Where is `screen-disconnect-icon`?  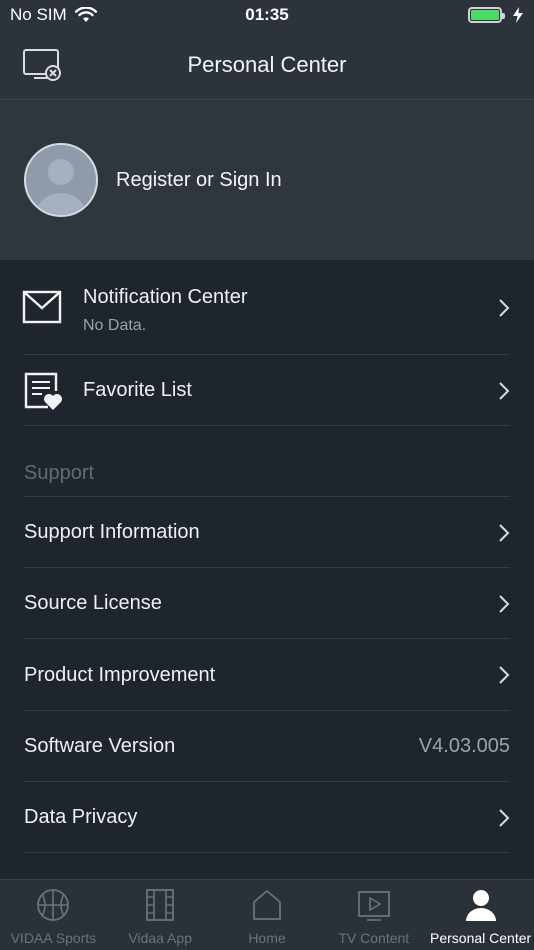
screen-disconnect-icon is located at coordinates (42, 65).